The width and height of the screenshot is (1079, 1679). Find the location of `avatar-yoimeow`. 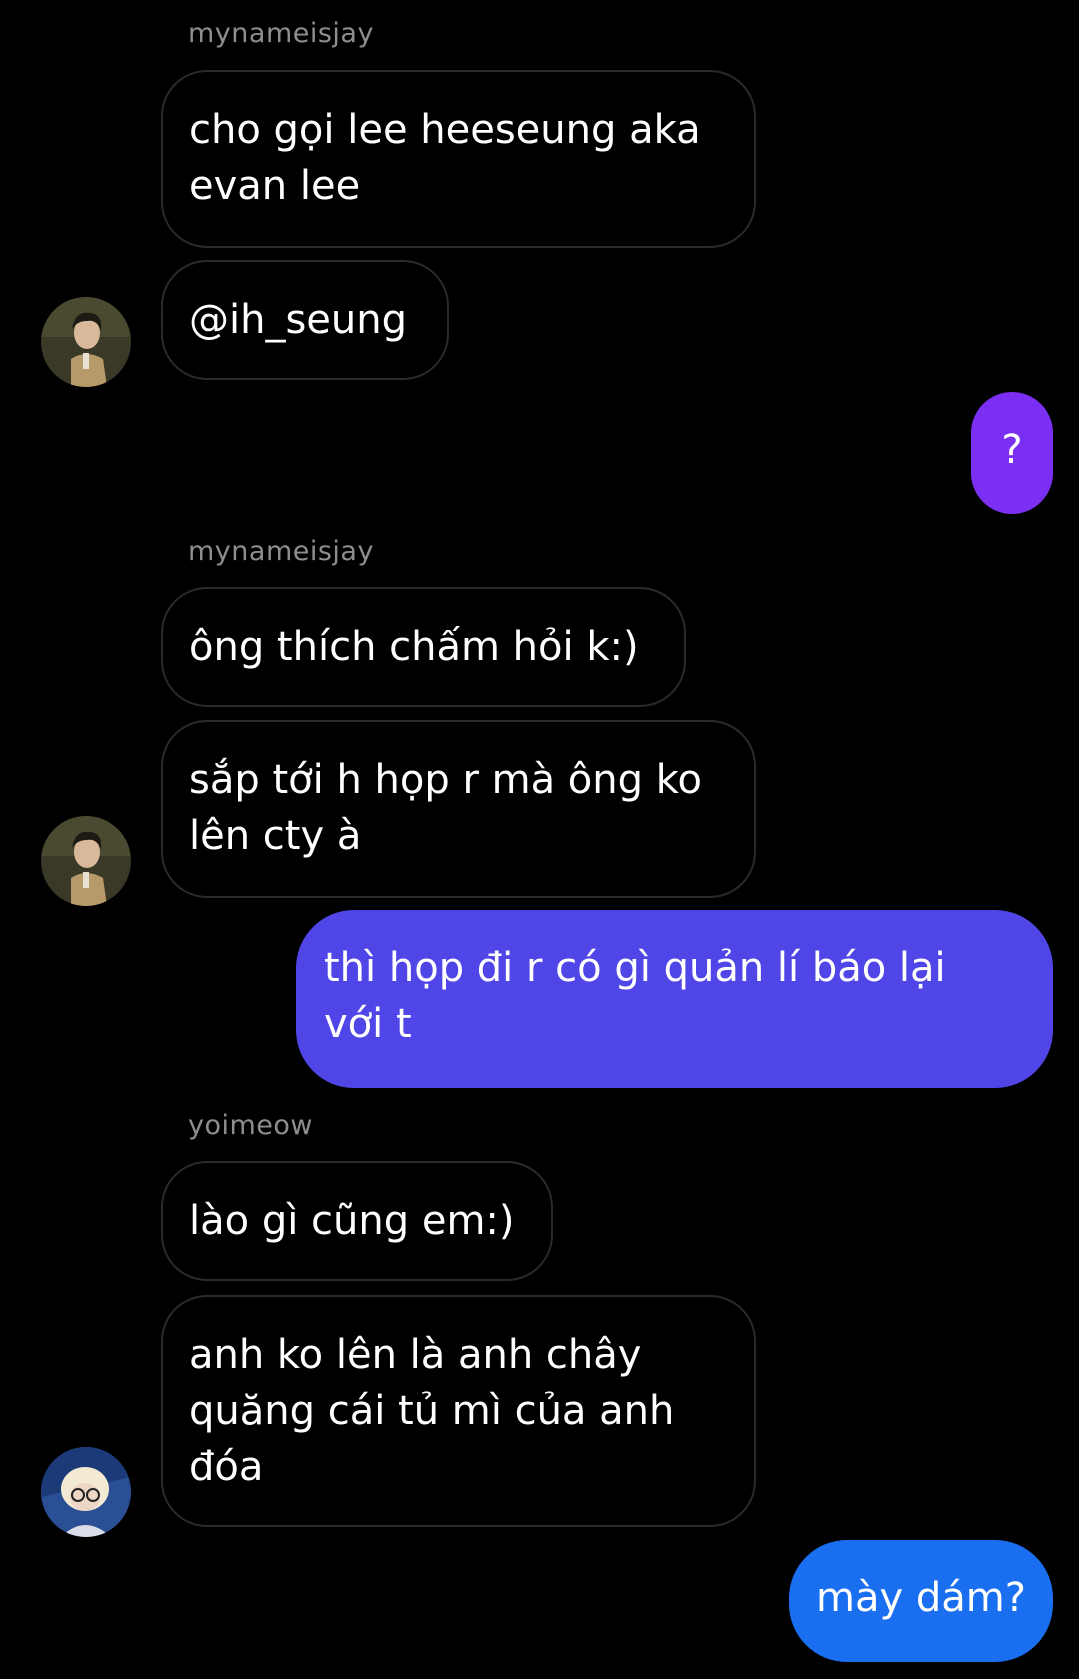

avatar-yoimeow is located at coordinates (86, 1492).